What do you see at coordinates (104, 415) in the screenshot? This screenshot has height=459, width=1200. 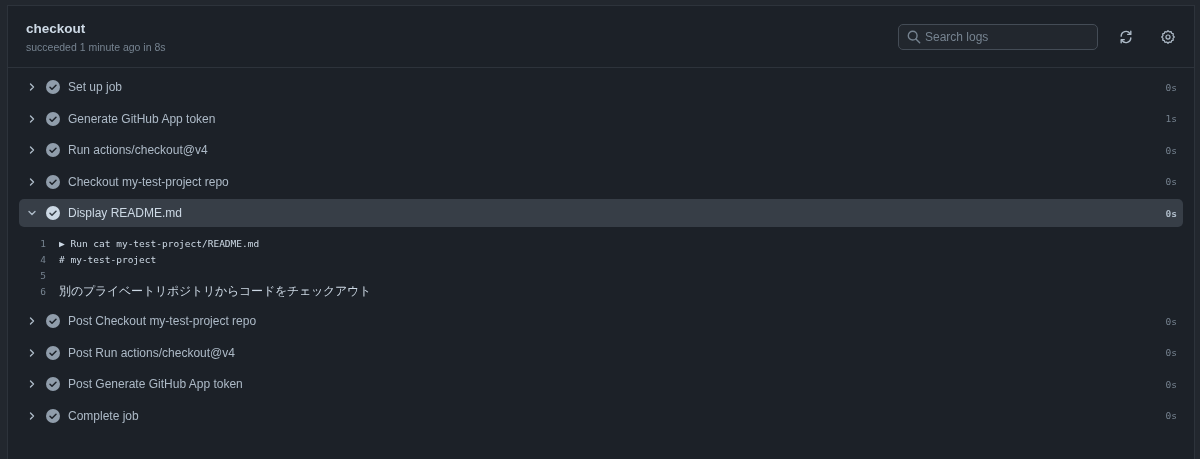 I see `step-label: Complete job` at bounding box center [104, 415].